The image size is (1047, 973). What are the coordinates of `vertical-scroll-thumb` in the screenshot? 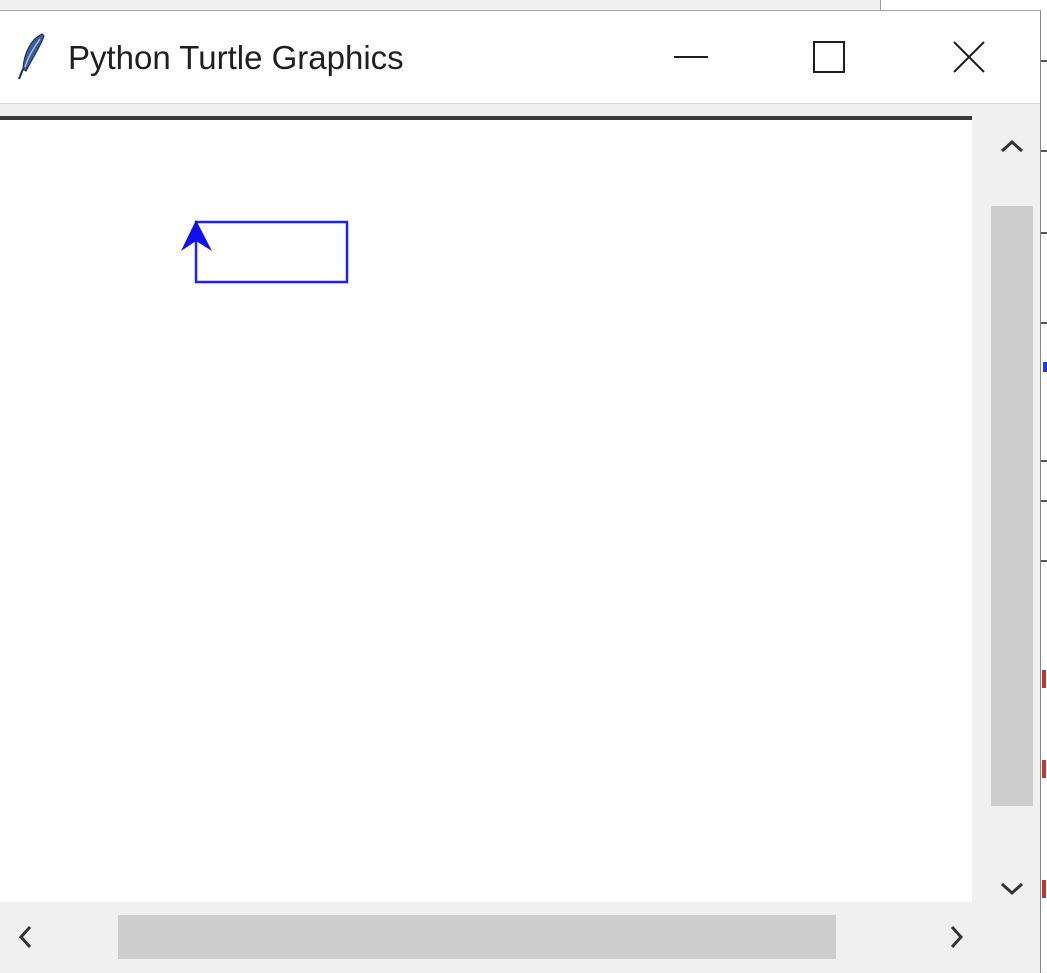 It's located at (1012, 506).